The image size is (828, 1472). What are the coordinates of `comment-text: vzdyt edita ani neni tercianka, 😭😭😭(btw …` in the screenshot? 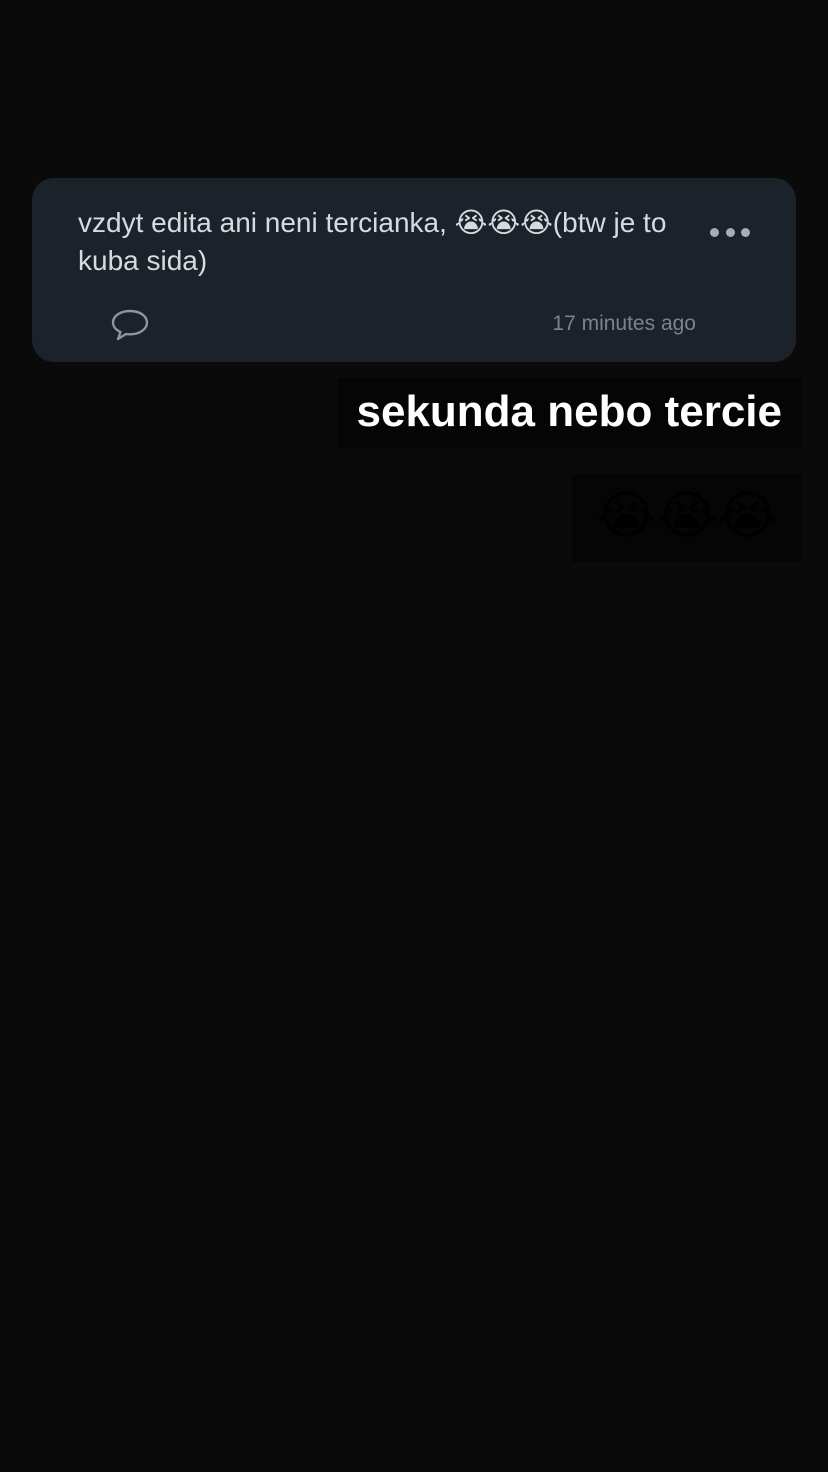 It's located at (372, 241).